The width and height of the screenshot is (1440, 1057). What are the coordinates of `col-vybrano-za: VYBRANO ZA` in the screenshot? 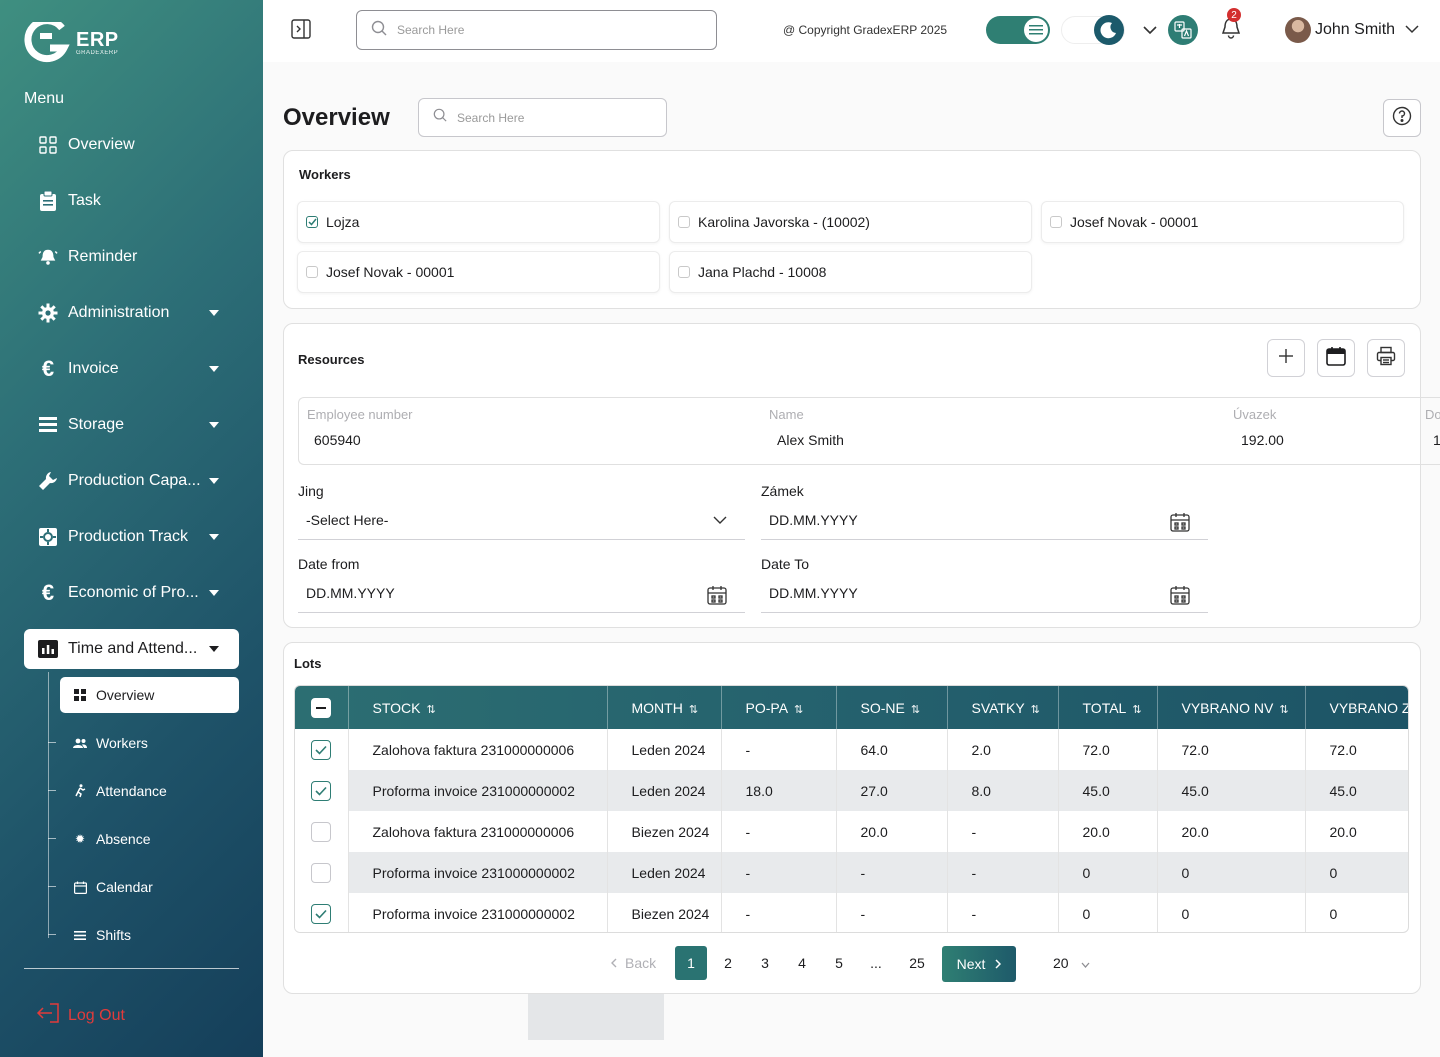 It's located at (1356, 707).